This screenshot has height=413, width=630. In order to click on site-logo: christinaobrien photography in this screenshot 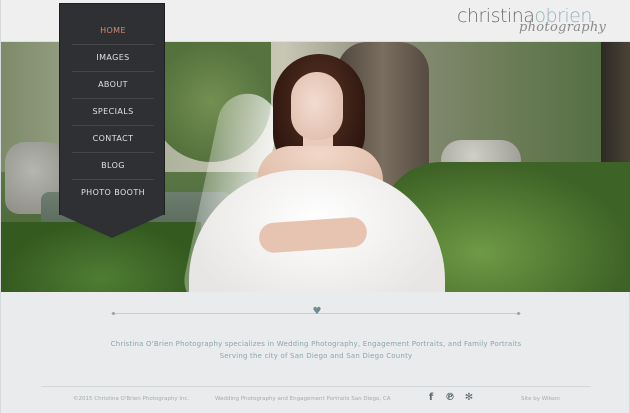, I will do `click(542, 22)`.